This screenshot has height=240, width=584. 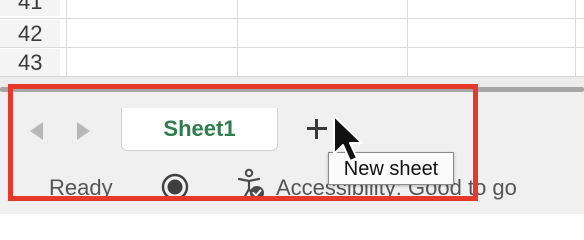 What do you see at coordinates (30, 34) in the screenshot?
I see `row-header: 42` at bounding box center [30, 34].